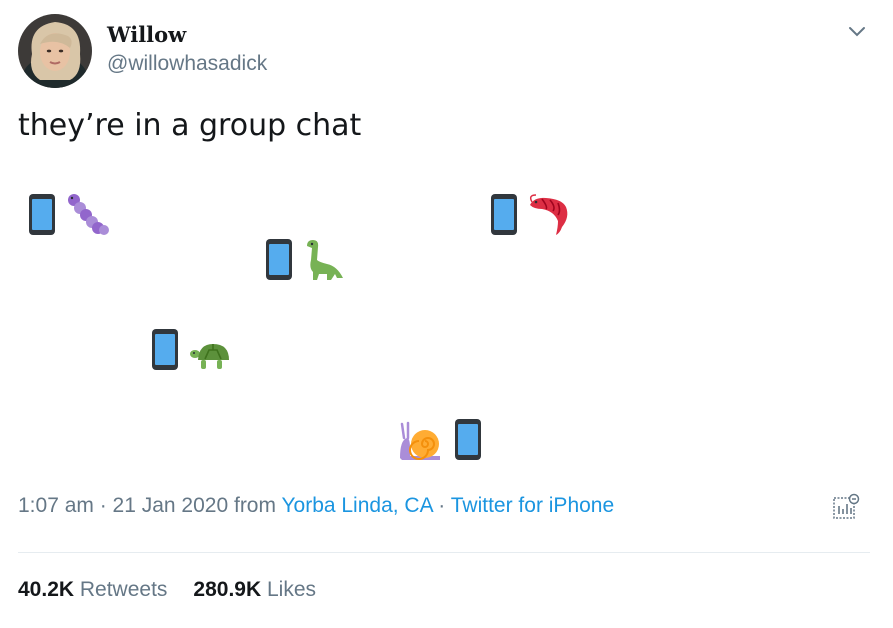 The image size is (893, 628). What do you see at coordinates (88, 214) in the screenshot?
I see `caterpillar-icon` at bounding box center [88, 214].